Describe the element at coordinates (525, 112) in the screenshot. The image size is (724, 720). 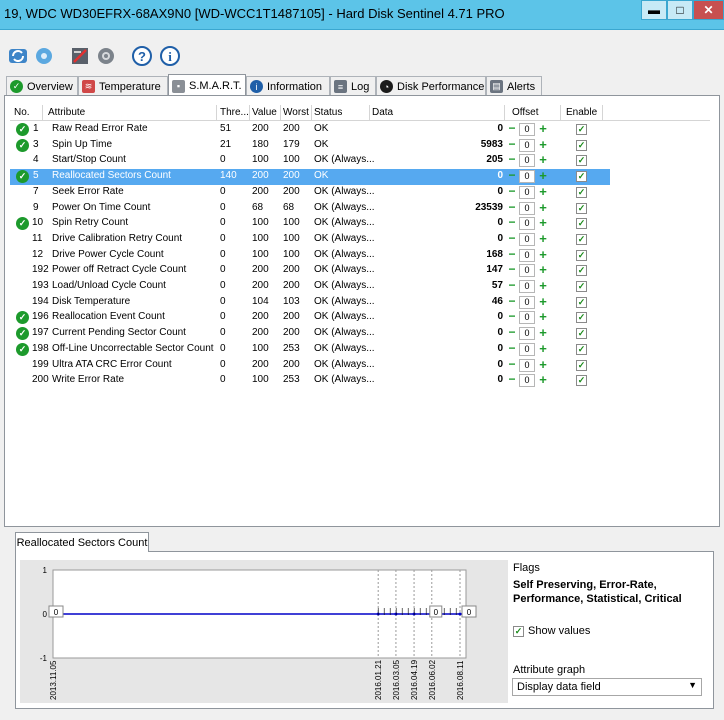
I see `col-offset: Offset` at that location.